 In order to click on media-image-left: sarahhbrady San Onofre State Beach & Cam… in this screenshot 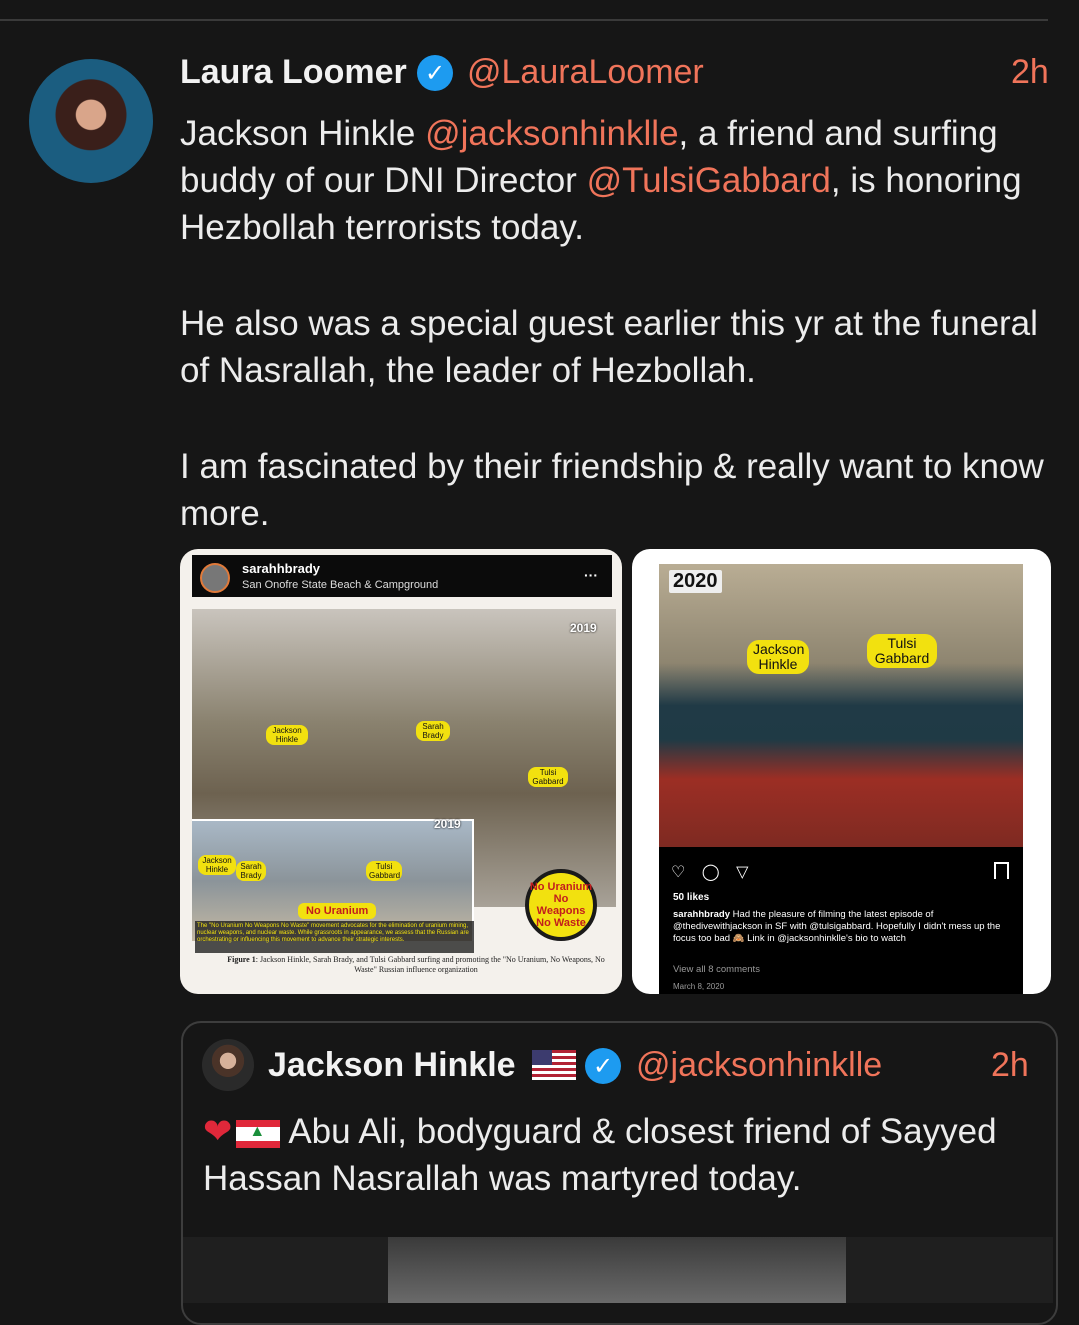, I will do `click(401, 771)`.